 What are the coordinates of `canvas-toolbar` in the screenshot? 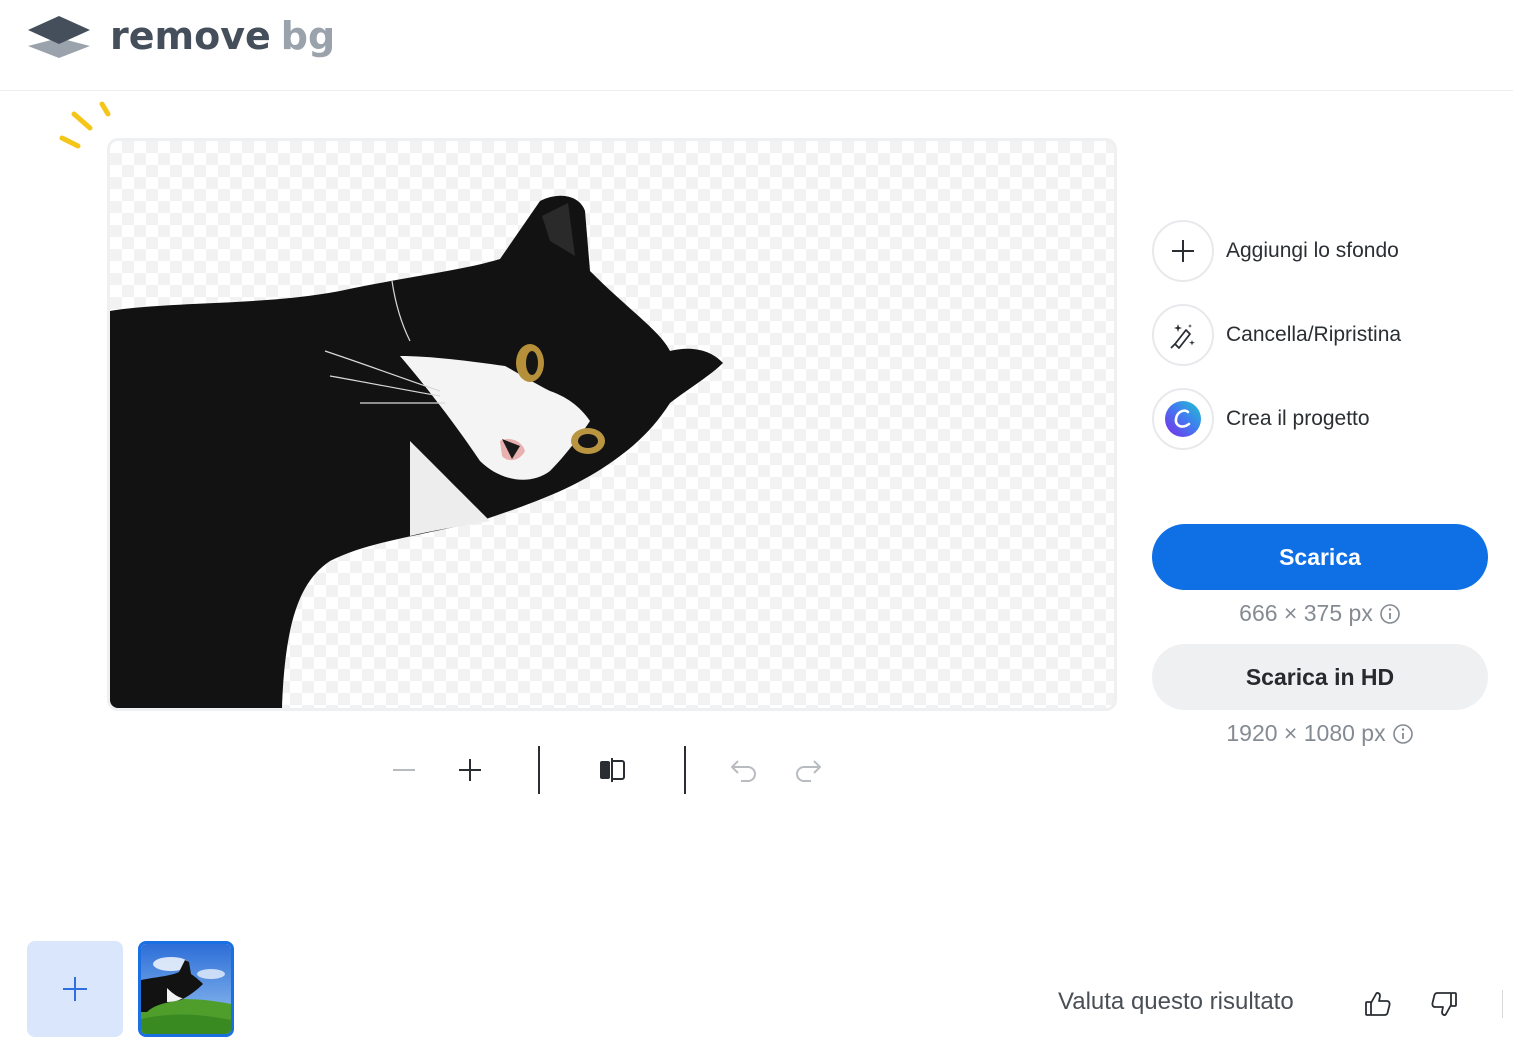 It's located at (610, 770).